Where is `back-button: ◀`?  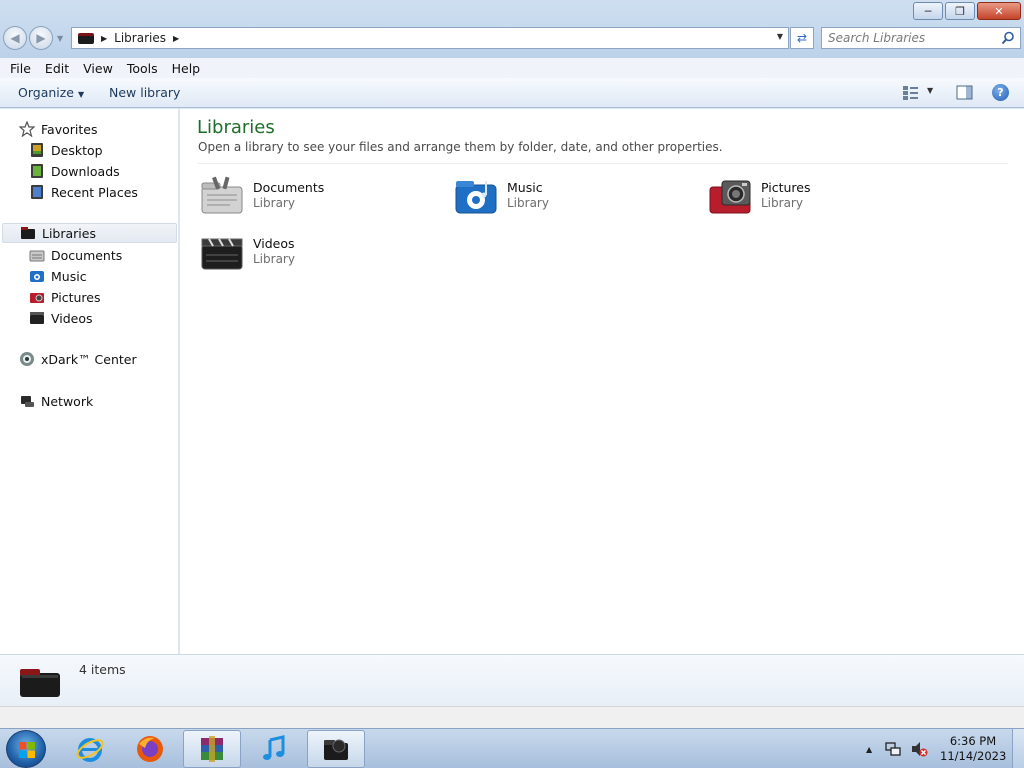 back-button: ◀ is located at coordinates (15, 38).